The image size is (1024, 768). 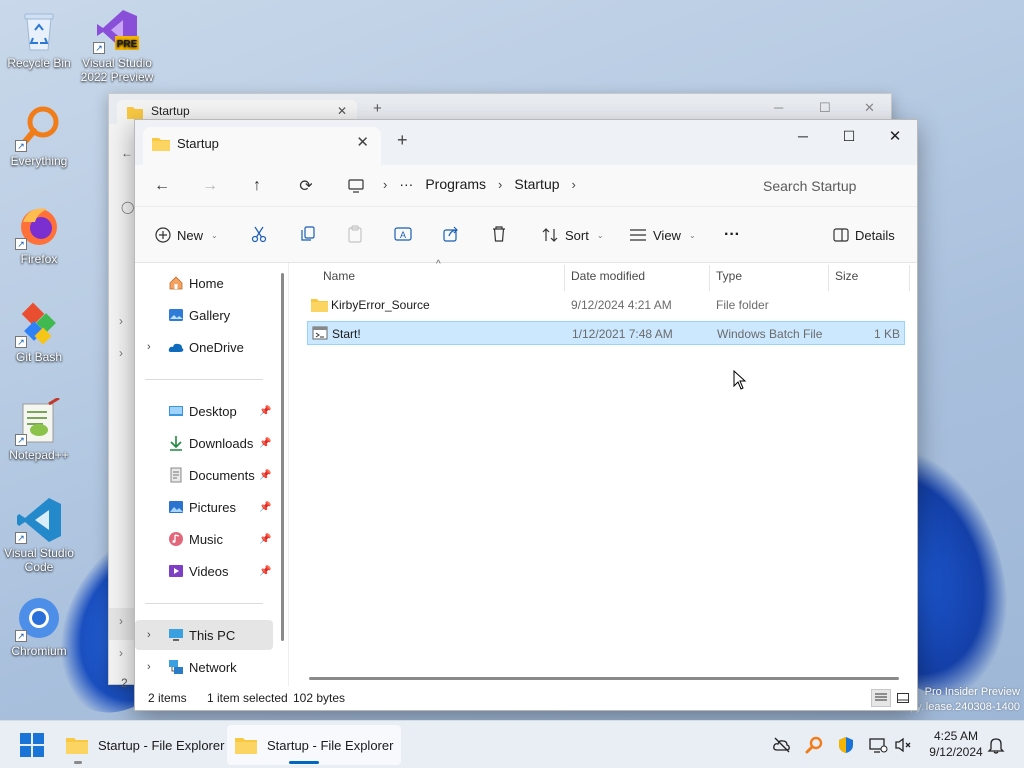 What do you see at coordinates (356, 235) in the screenshot?
I see `paste-button` at bounding box center [356, 235].